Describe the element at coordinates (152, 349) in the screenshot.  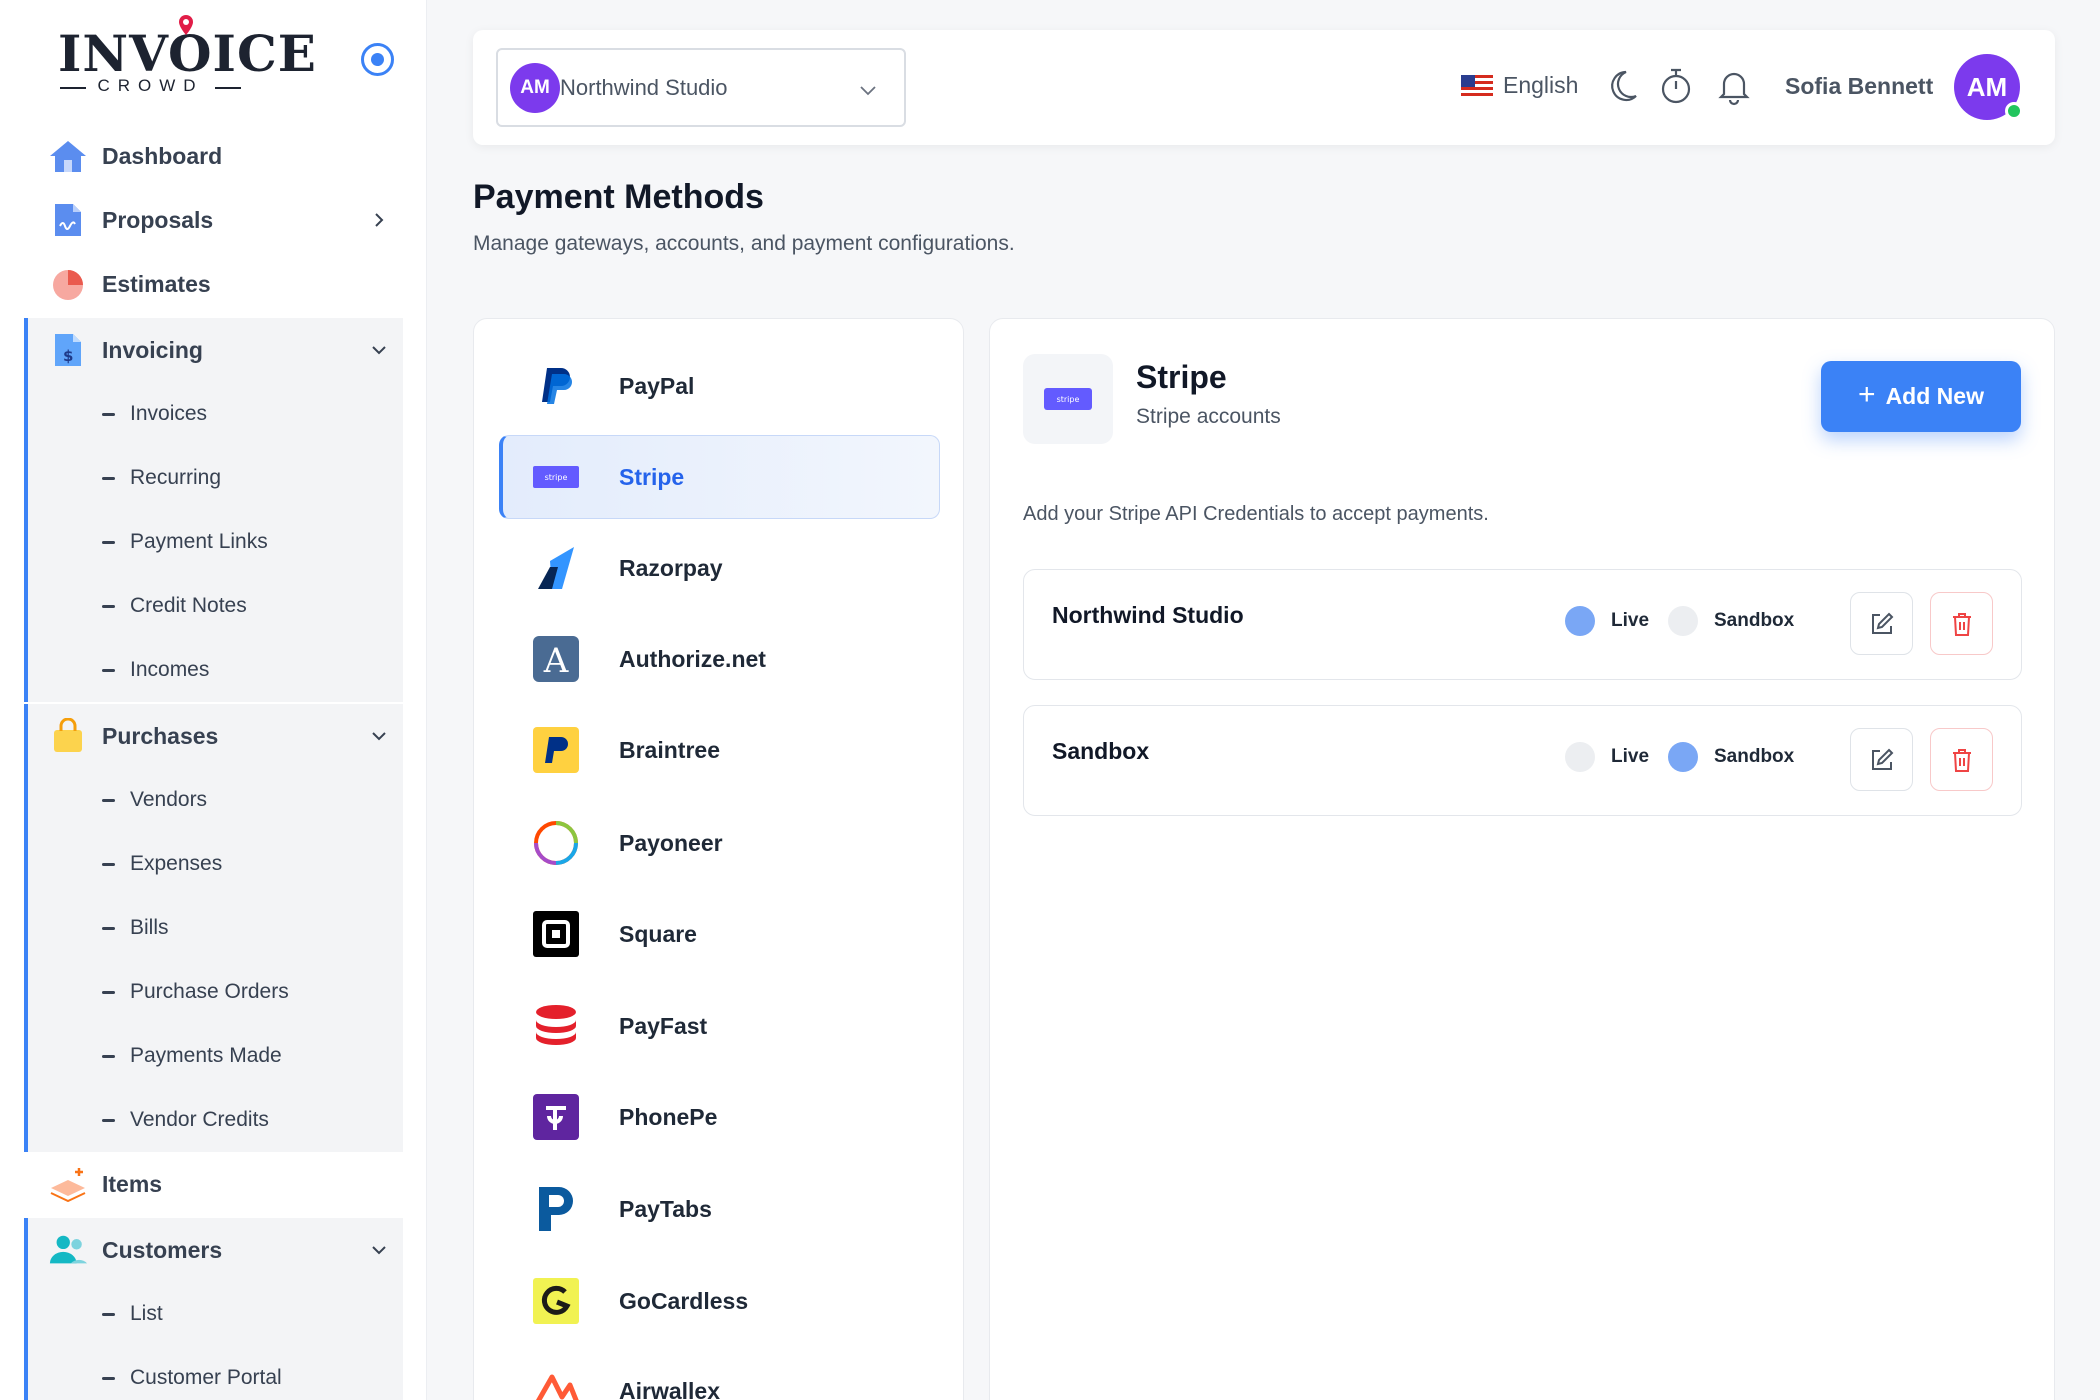
I see `sidebar-item-label: Invoicing` at that location.